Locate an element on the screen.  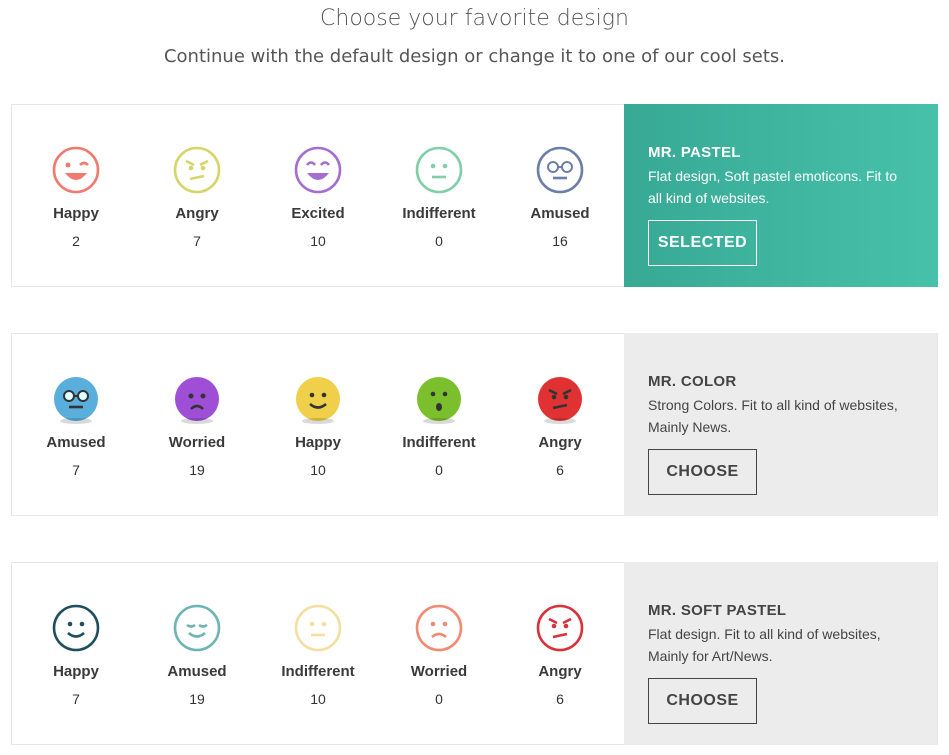
emoticon-label: Excited is located at coordinates (318, 213).